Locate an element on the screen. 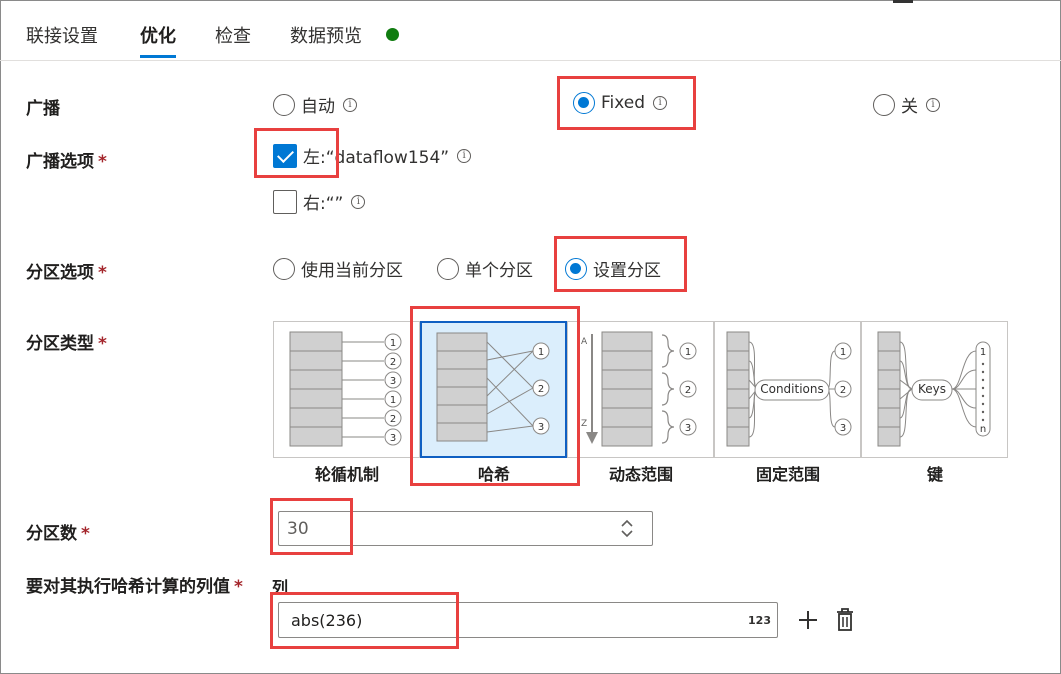  tab-optimize: 优化 is located at coordinates (158, 40).